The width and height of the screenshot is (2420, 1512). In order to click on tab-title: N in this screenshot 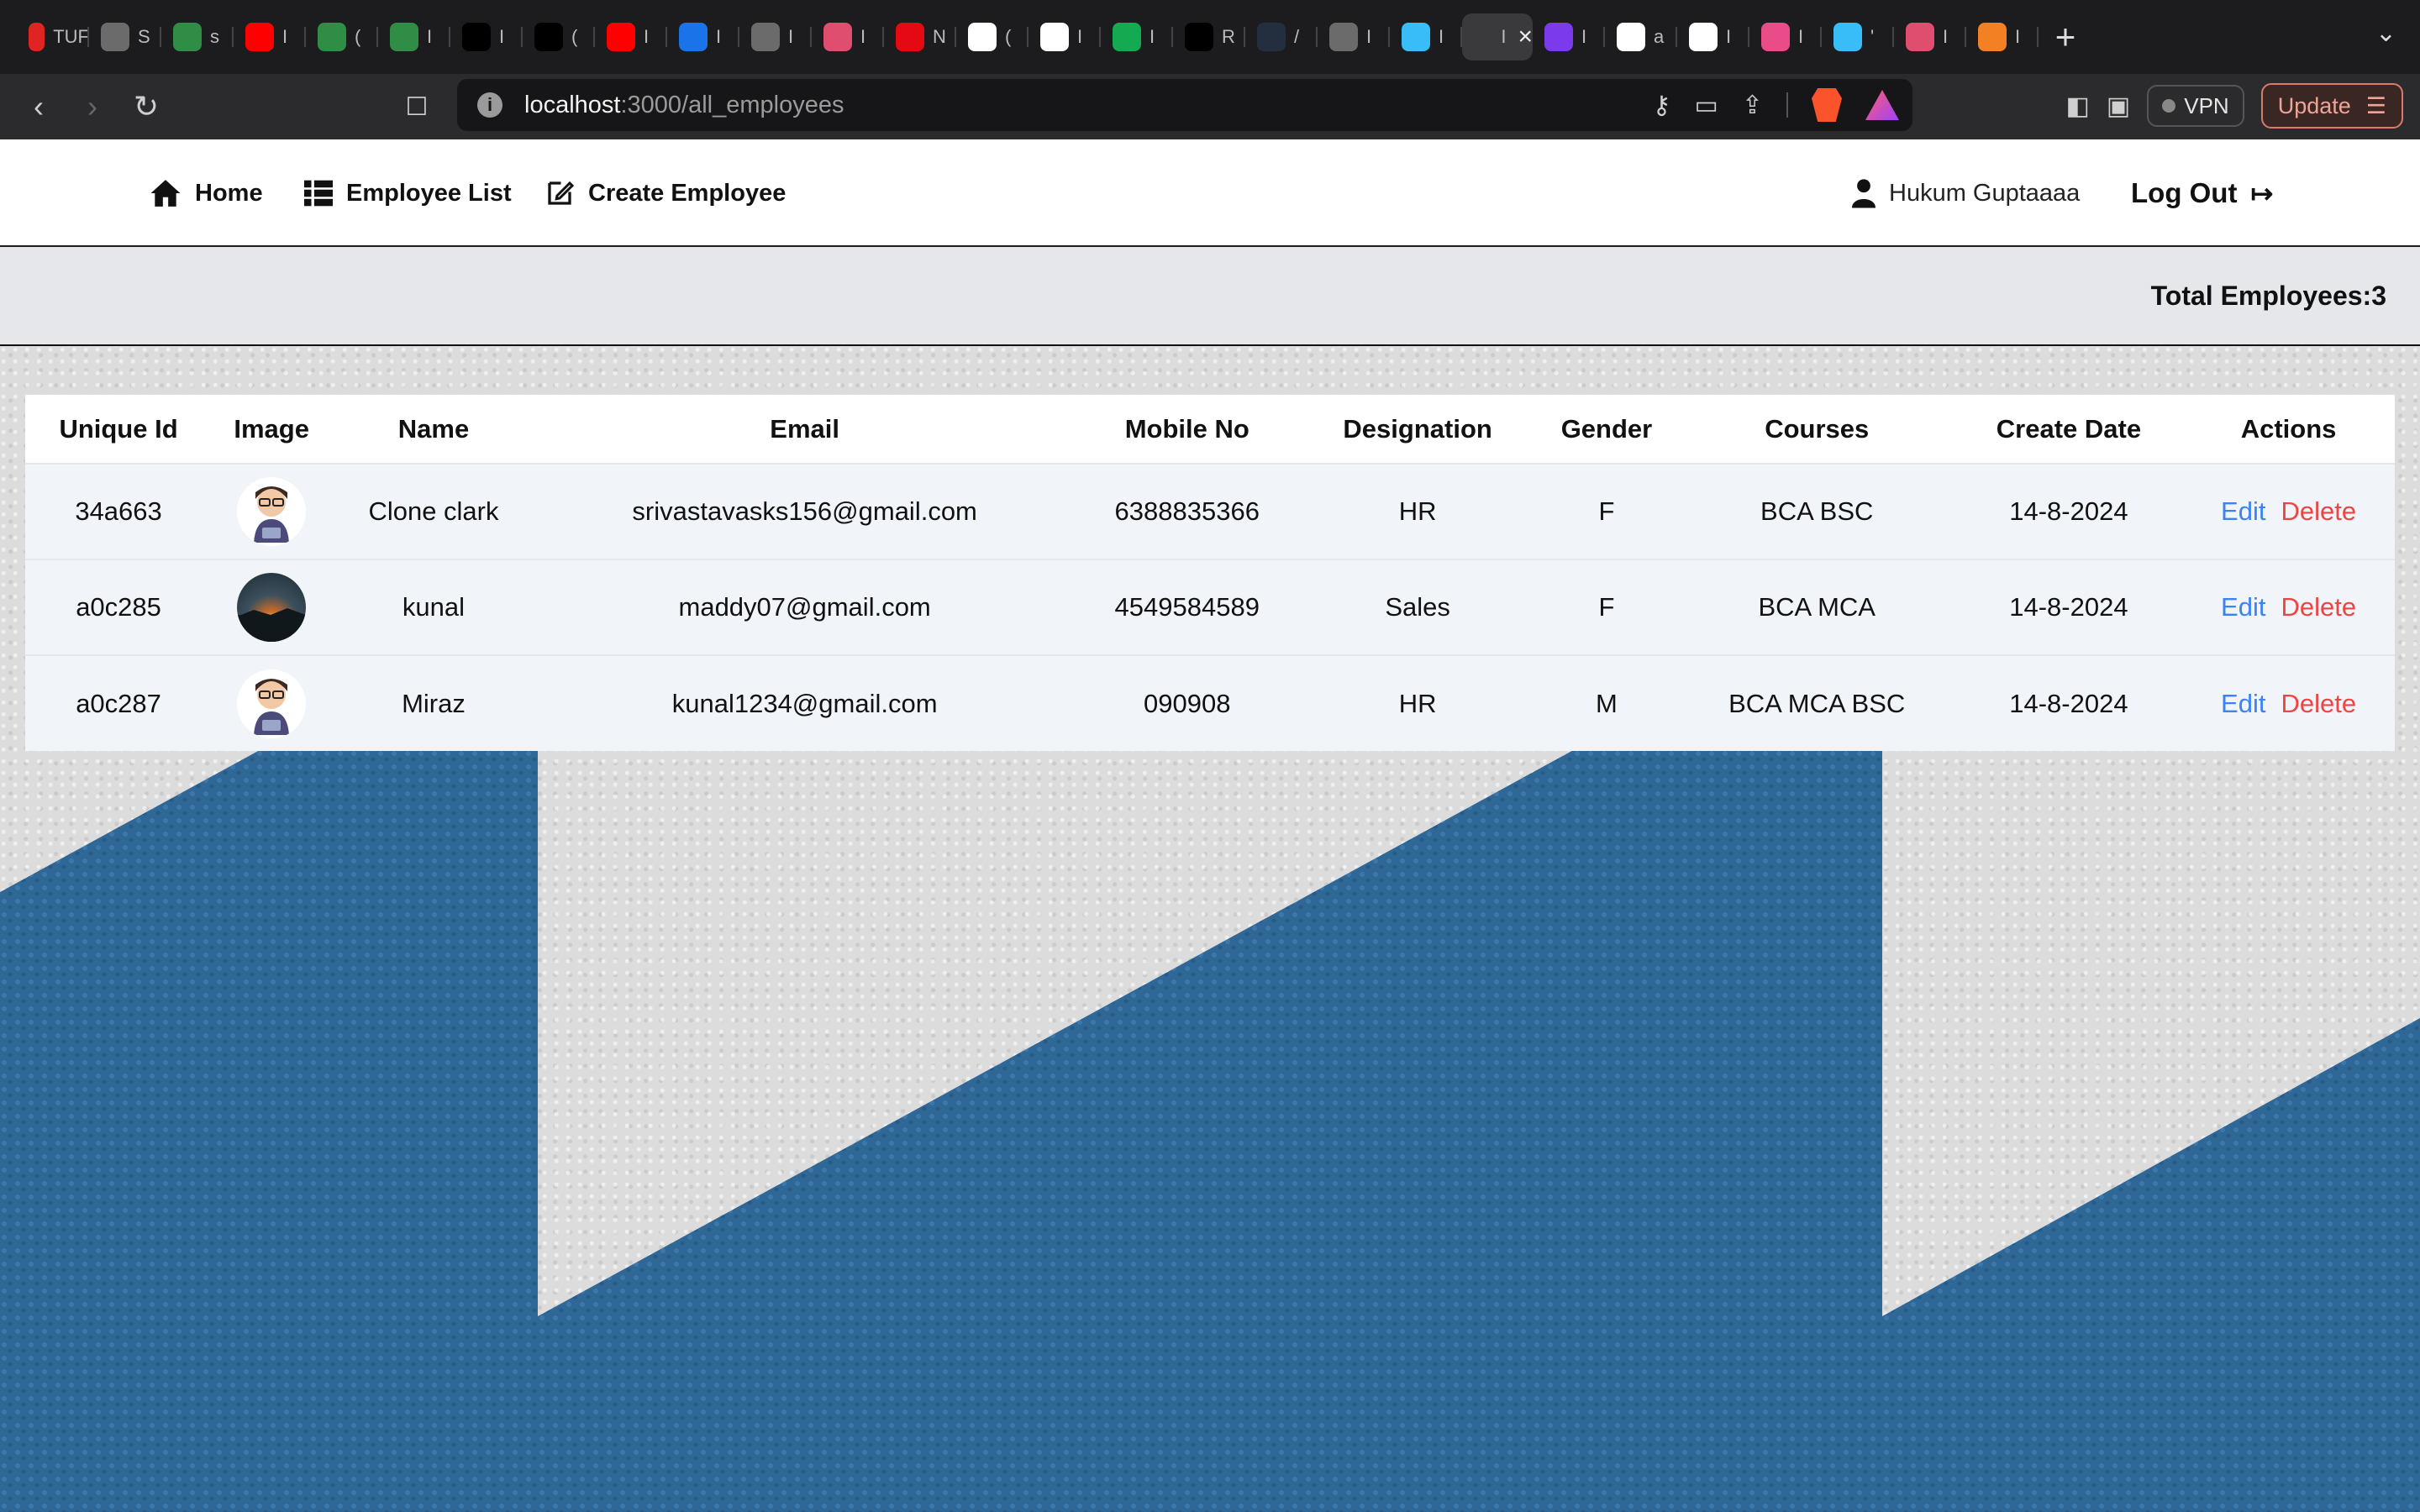, I will do `click(939, 36)`.